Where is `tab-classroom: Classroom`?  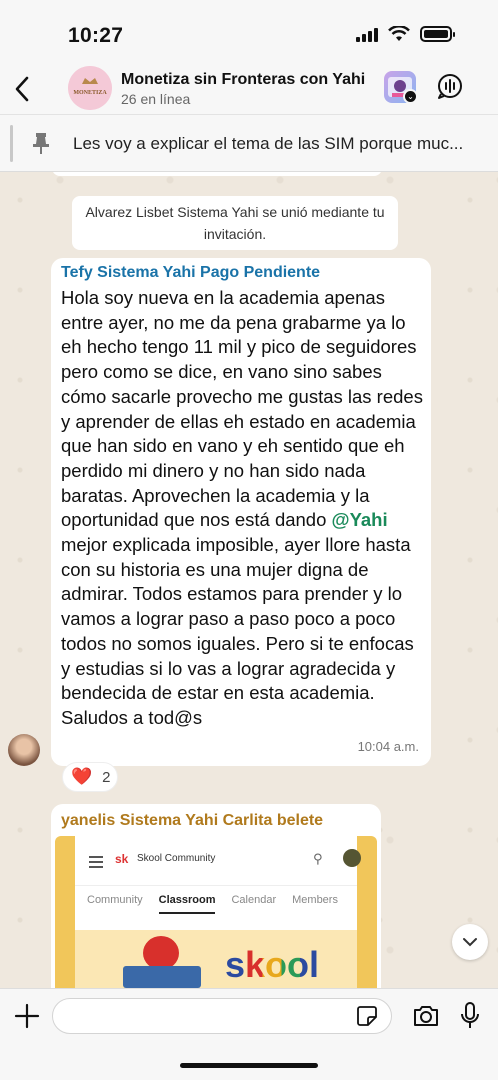
tab-classroom: Classroom is located at coordinates (187, 904).